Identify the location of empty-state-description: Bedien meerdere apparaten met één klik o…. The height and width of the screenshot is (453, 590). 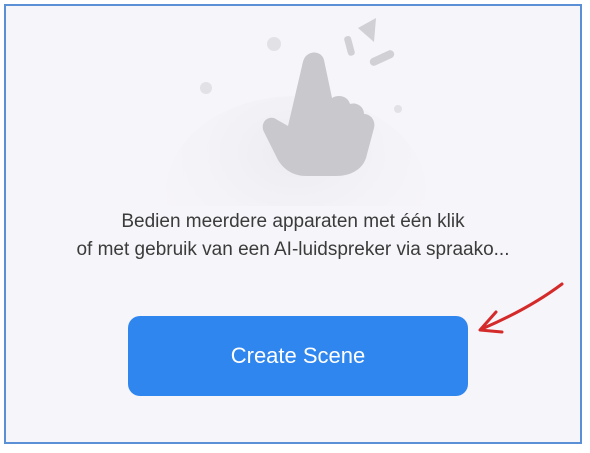
(293, 236).